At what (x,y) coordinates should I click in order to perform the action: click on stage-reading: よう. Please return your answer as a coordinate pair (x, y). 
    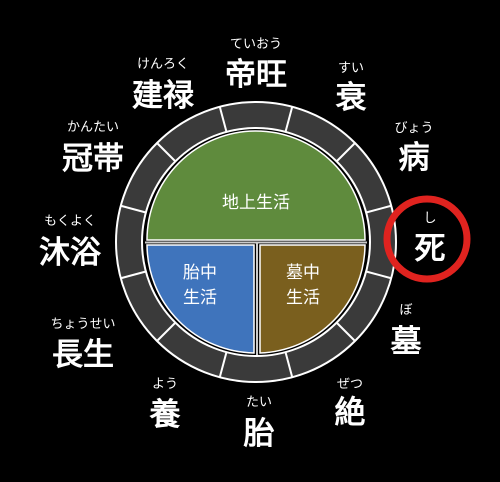
    Looking at the image, I should click on (165, 384).